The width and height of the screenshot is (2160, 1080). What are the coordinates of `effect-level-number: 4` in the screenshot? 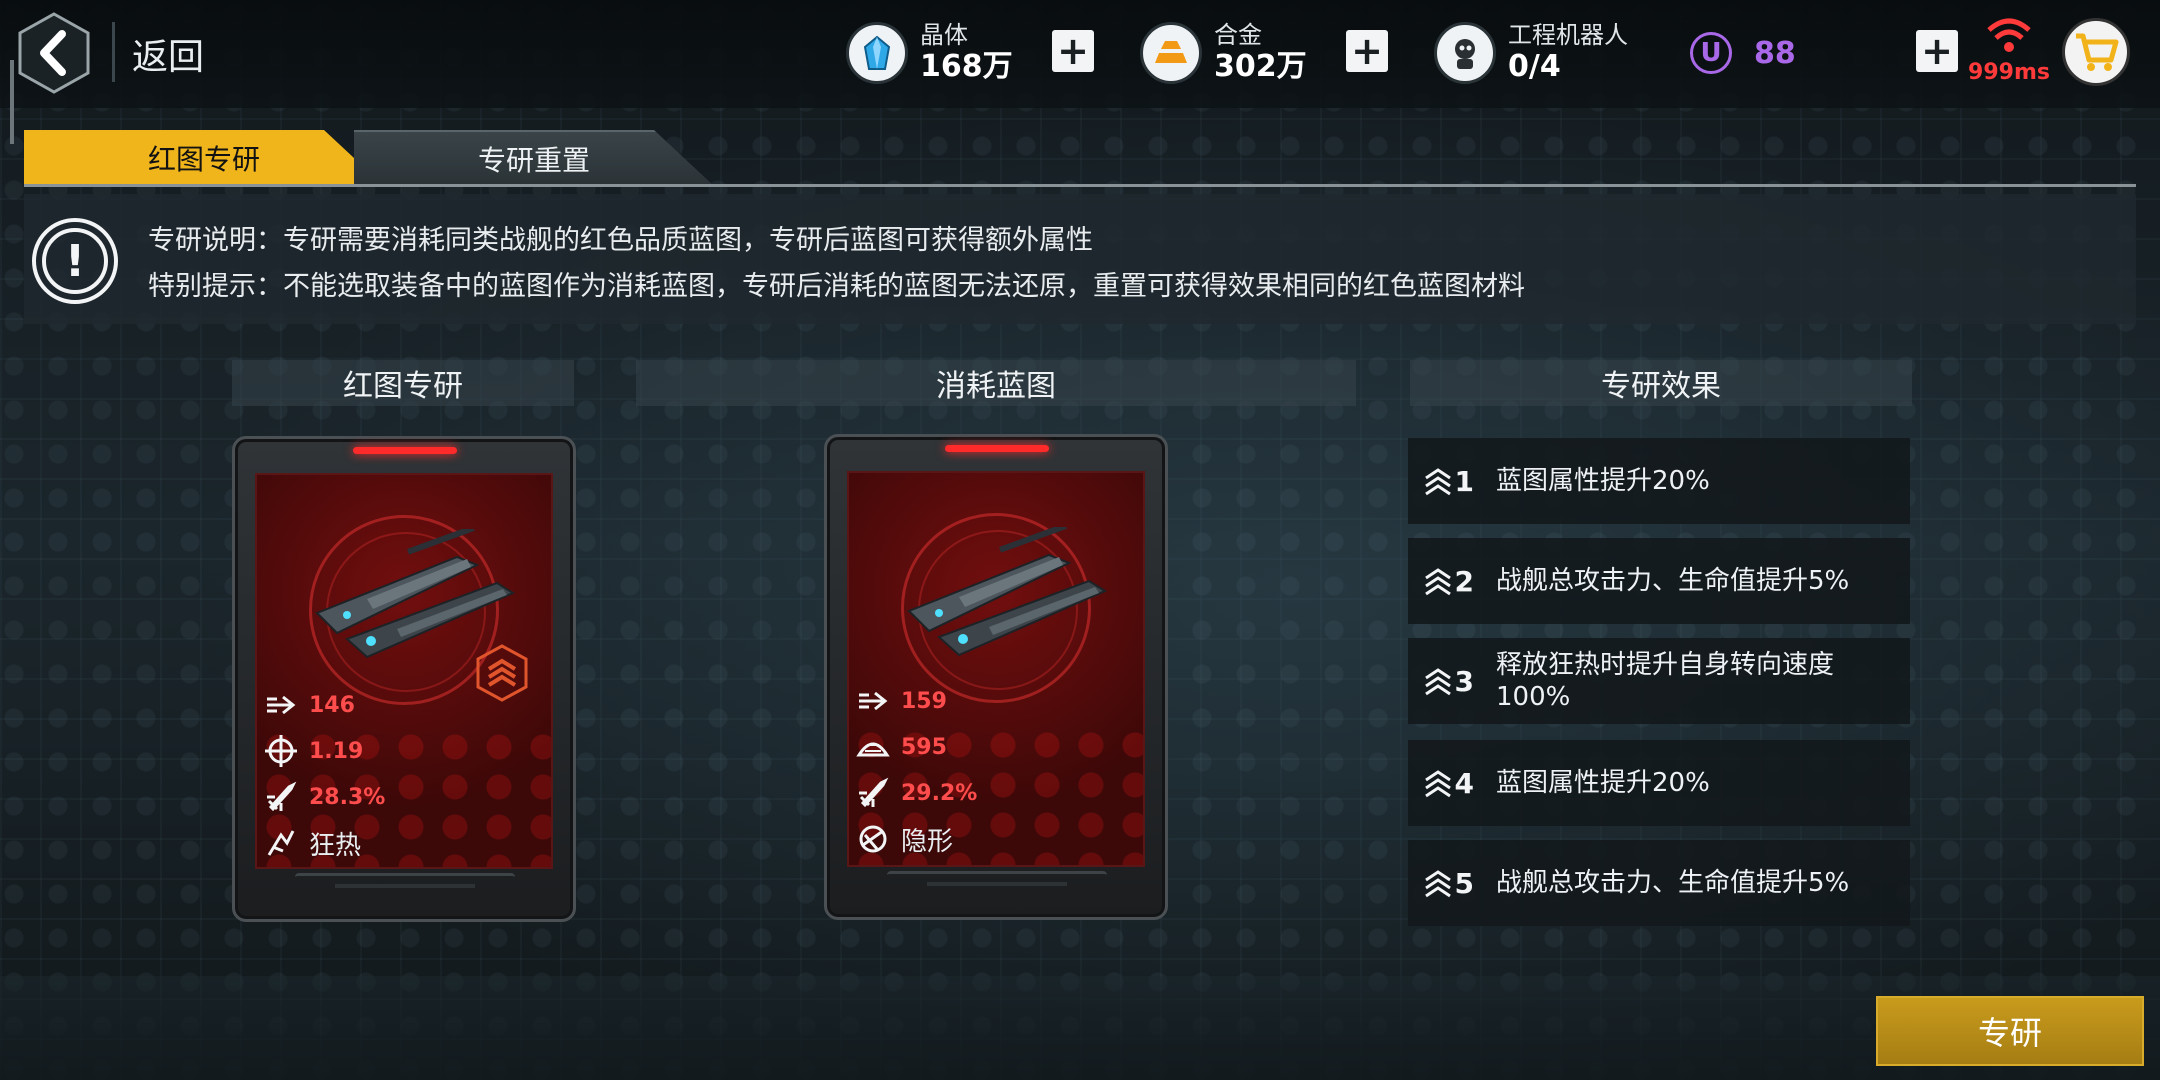 It's located at (1464, 783).